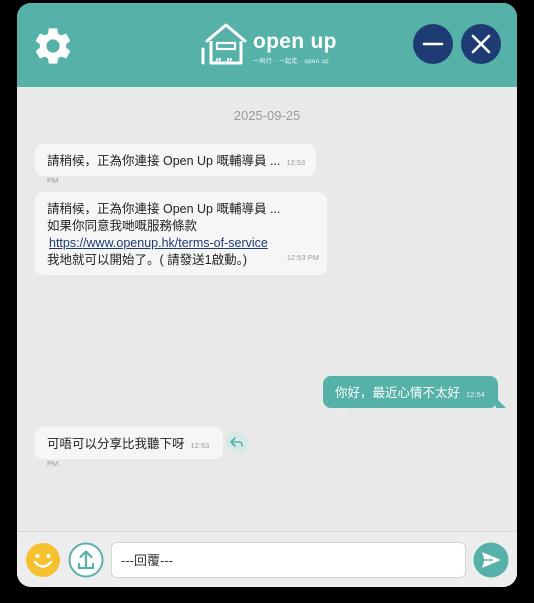 Image resolution: width=534 pixels, height=603 pixels. I want to click on minimize-button, so click(433, 44).